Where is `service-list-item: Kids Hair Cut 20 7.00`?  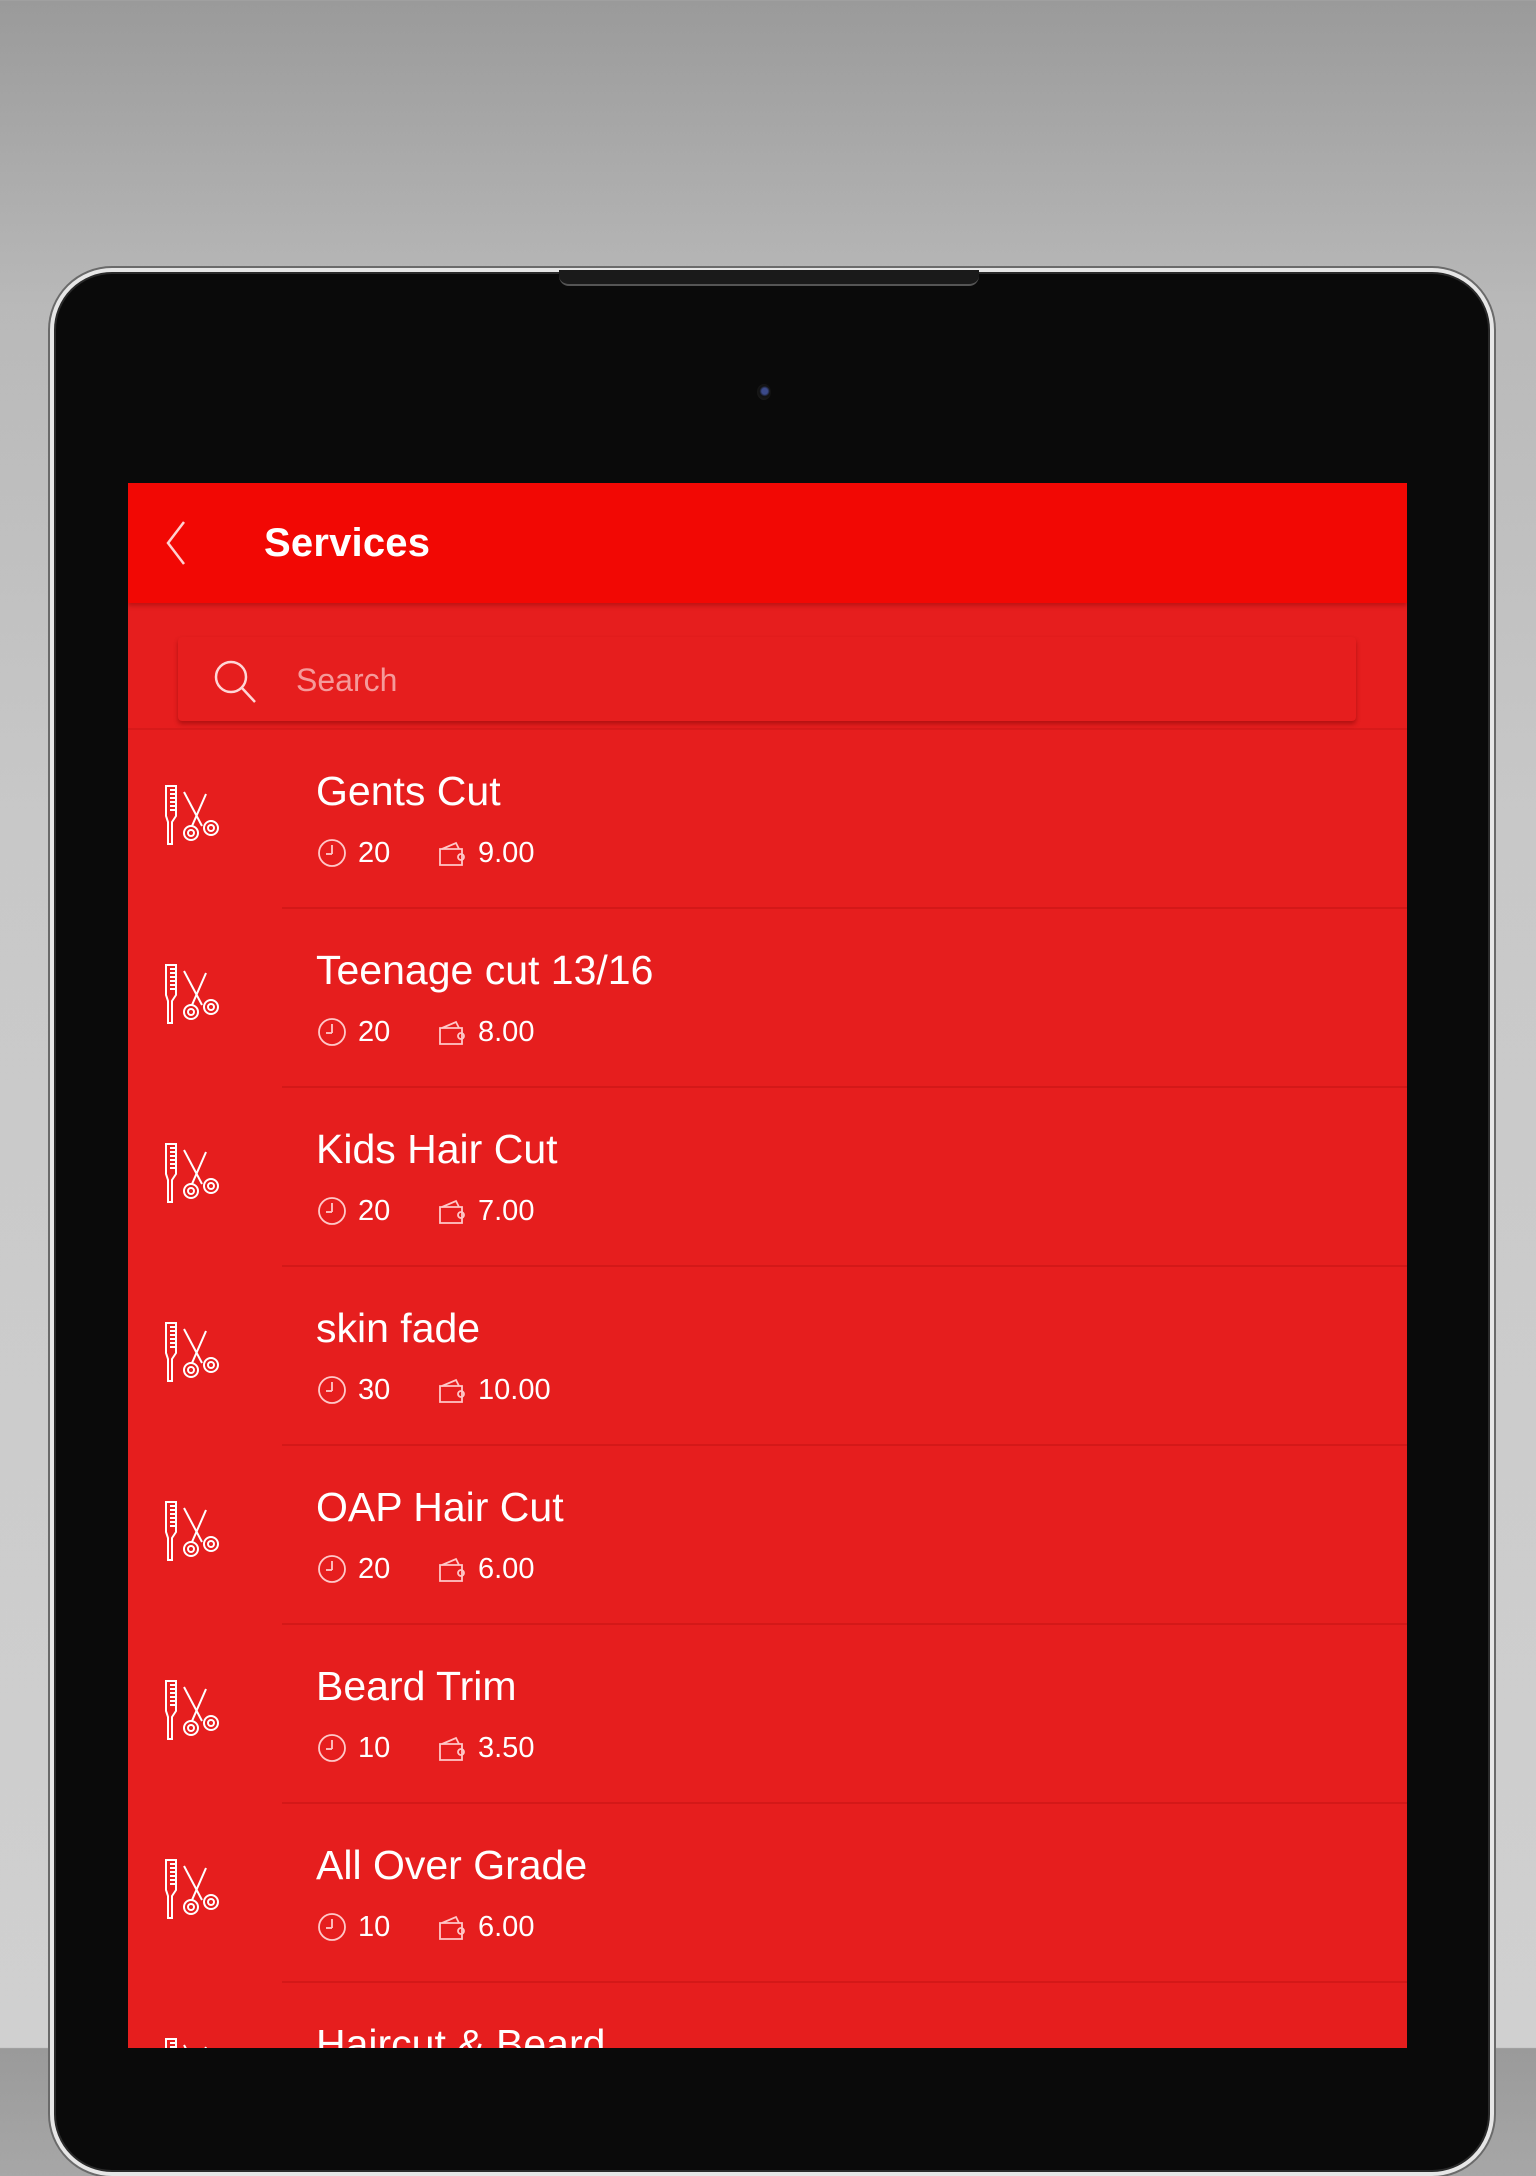
service-list-item: Kids Hair Cut 20 7.00 is located at coordinates (767, 1177).